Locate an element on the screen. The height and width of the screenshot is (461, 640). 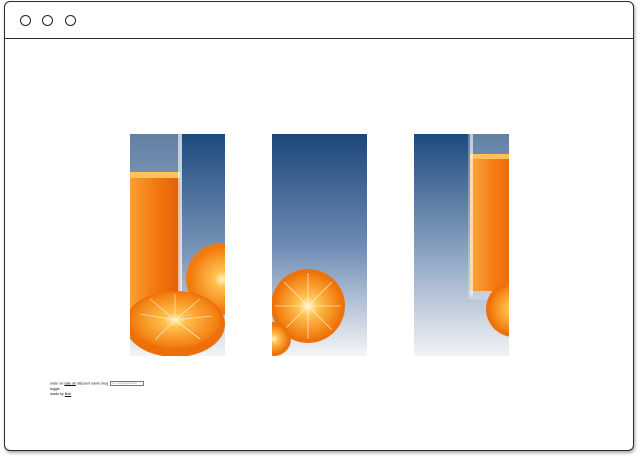
orange-half-center-image is located at coordinates (319, 245).